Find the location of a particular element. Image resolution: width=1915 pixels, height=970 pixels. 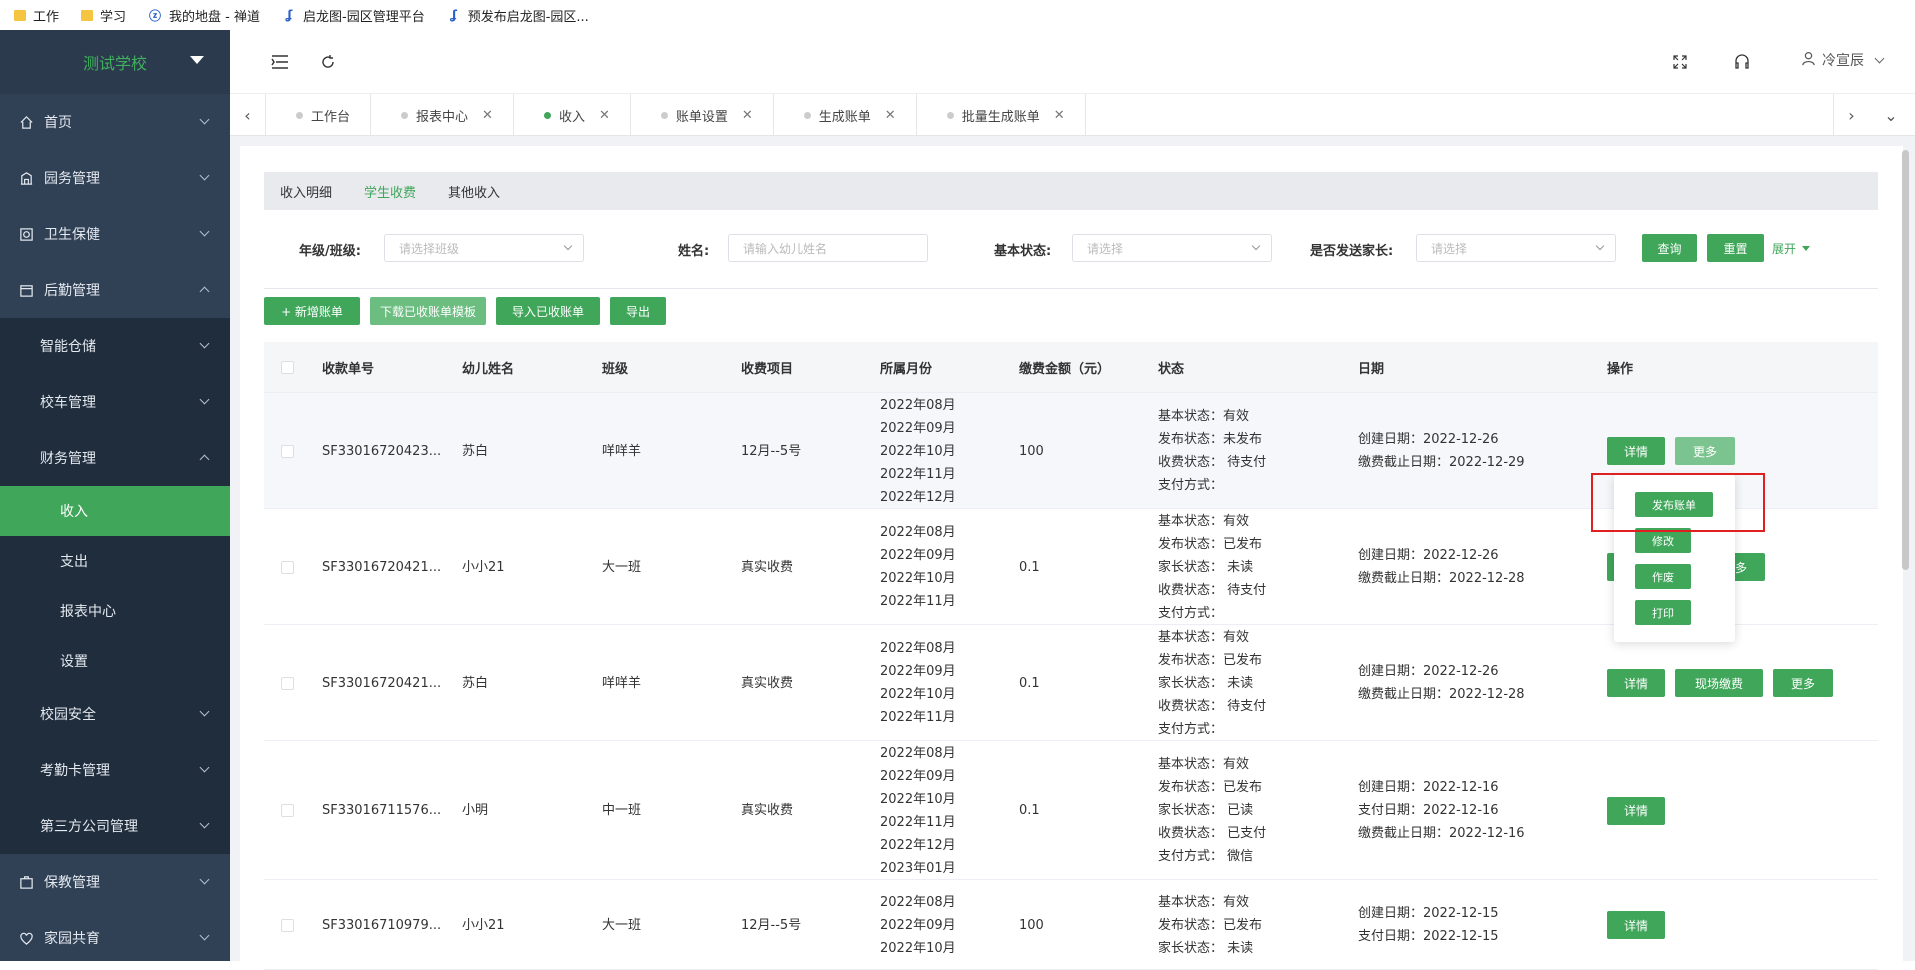

sidebar-item-third-party: 第三方公司管理 is located at coordinates (115, 826).